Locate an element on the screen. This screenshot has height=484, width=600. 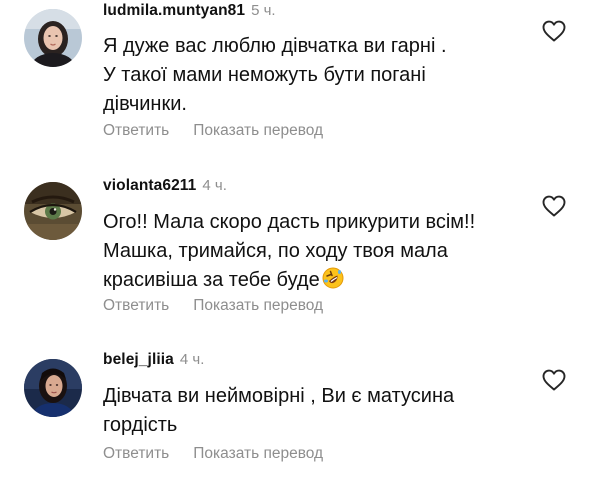
comment-text-line: Я дуже вас люблю дівчатка ви гарні . is located at coordinates (275, 46).